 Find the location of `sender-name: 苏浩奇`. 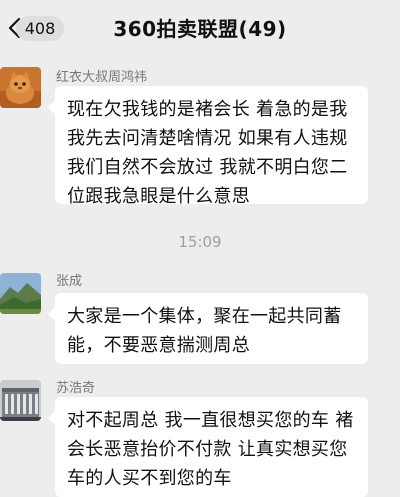

sender-name: 苏浩奇 is located at coordinates (76, 388).